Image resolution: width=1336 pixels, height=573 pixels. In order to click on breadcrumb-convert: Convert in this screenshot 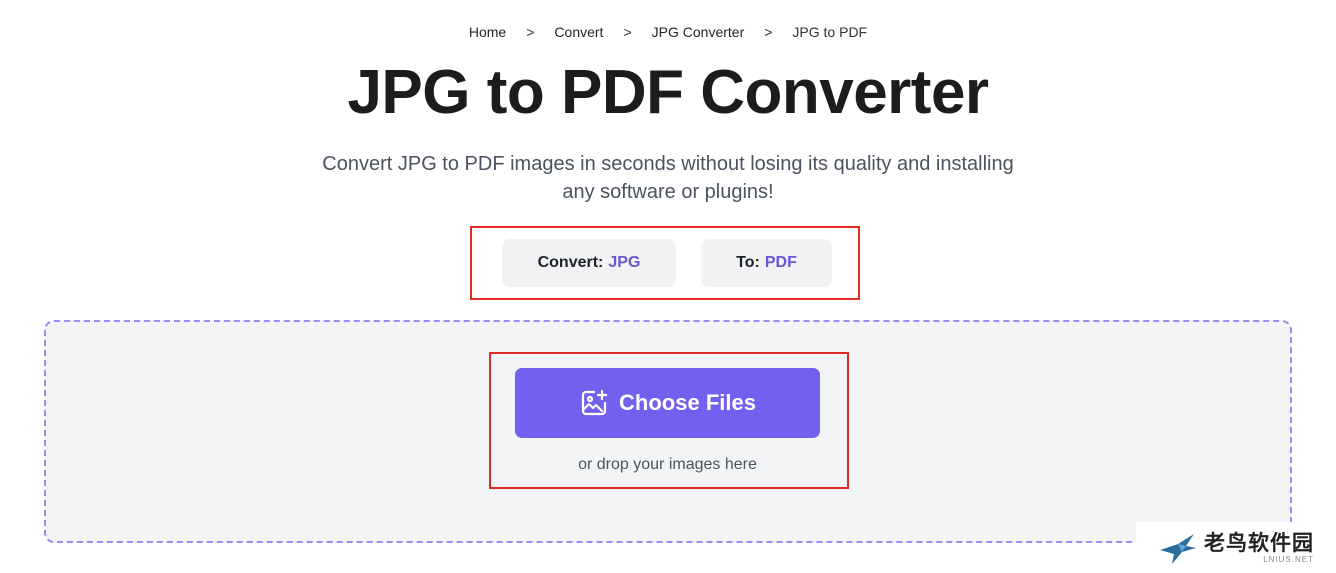, I will do `click(578, 32)`.